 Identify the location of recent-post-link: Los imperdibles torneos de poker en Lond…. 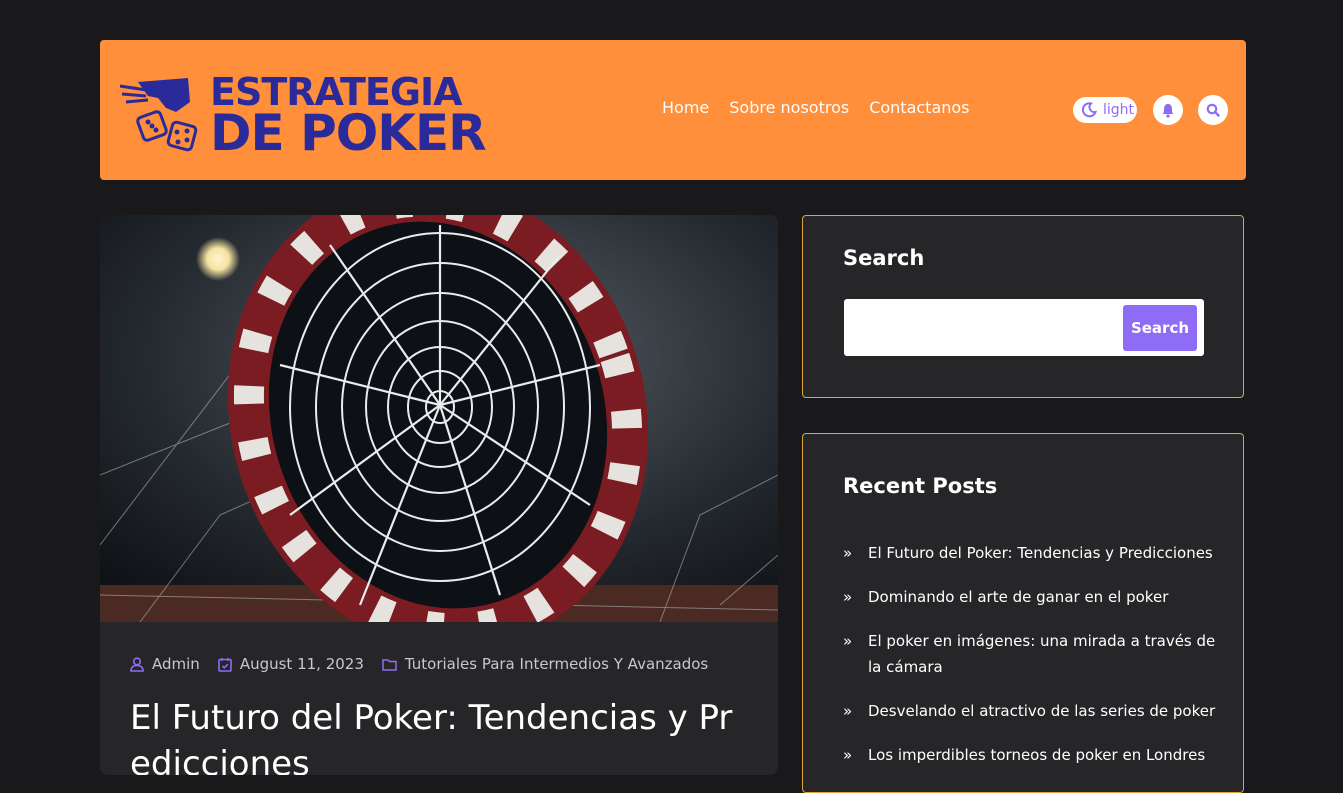
(1036, 755).